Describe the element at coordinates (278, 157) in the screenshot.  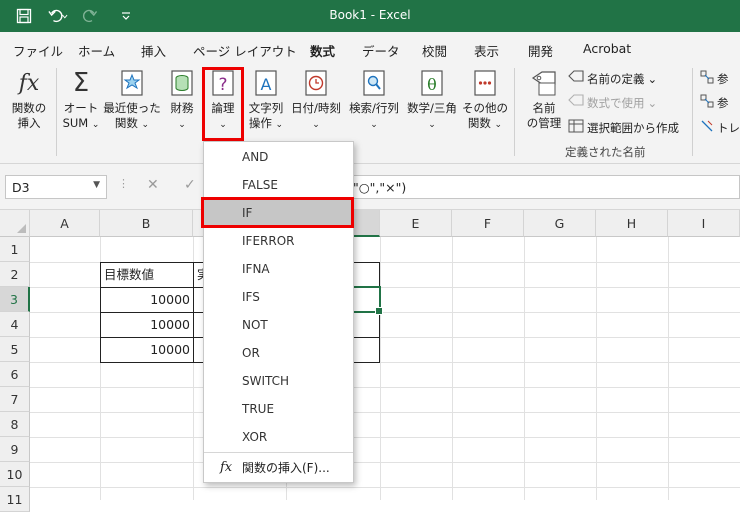
I see `menu-item-and: AND` at that location.